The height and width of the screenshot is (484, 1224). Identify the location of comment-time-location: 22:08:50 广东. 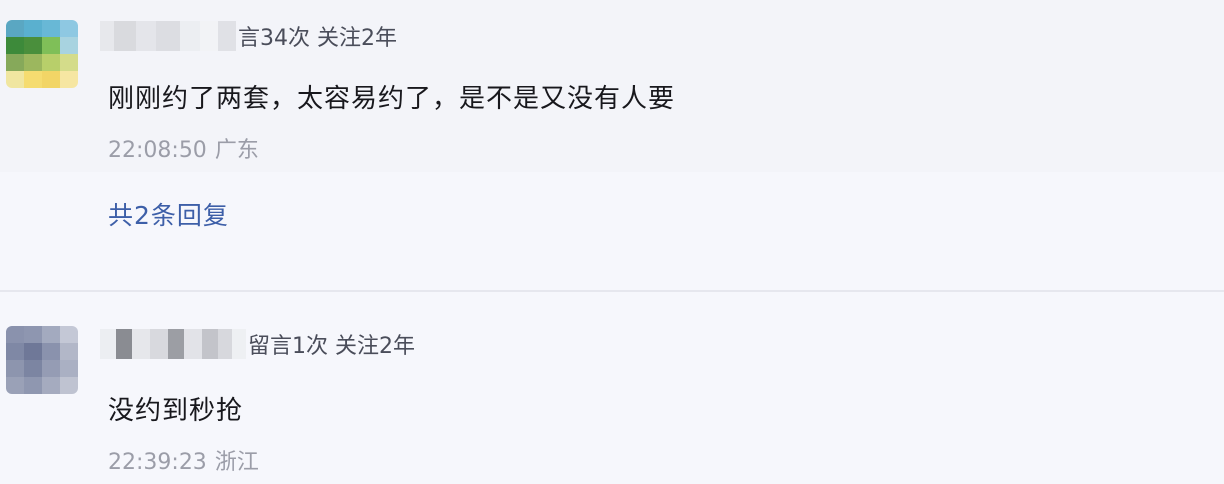
(183, 148).